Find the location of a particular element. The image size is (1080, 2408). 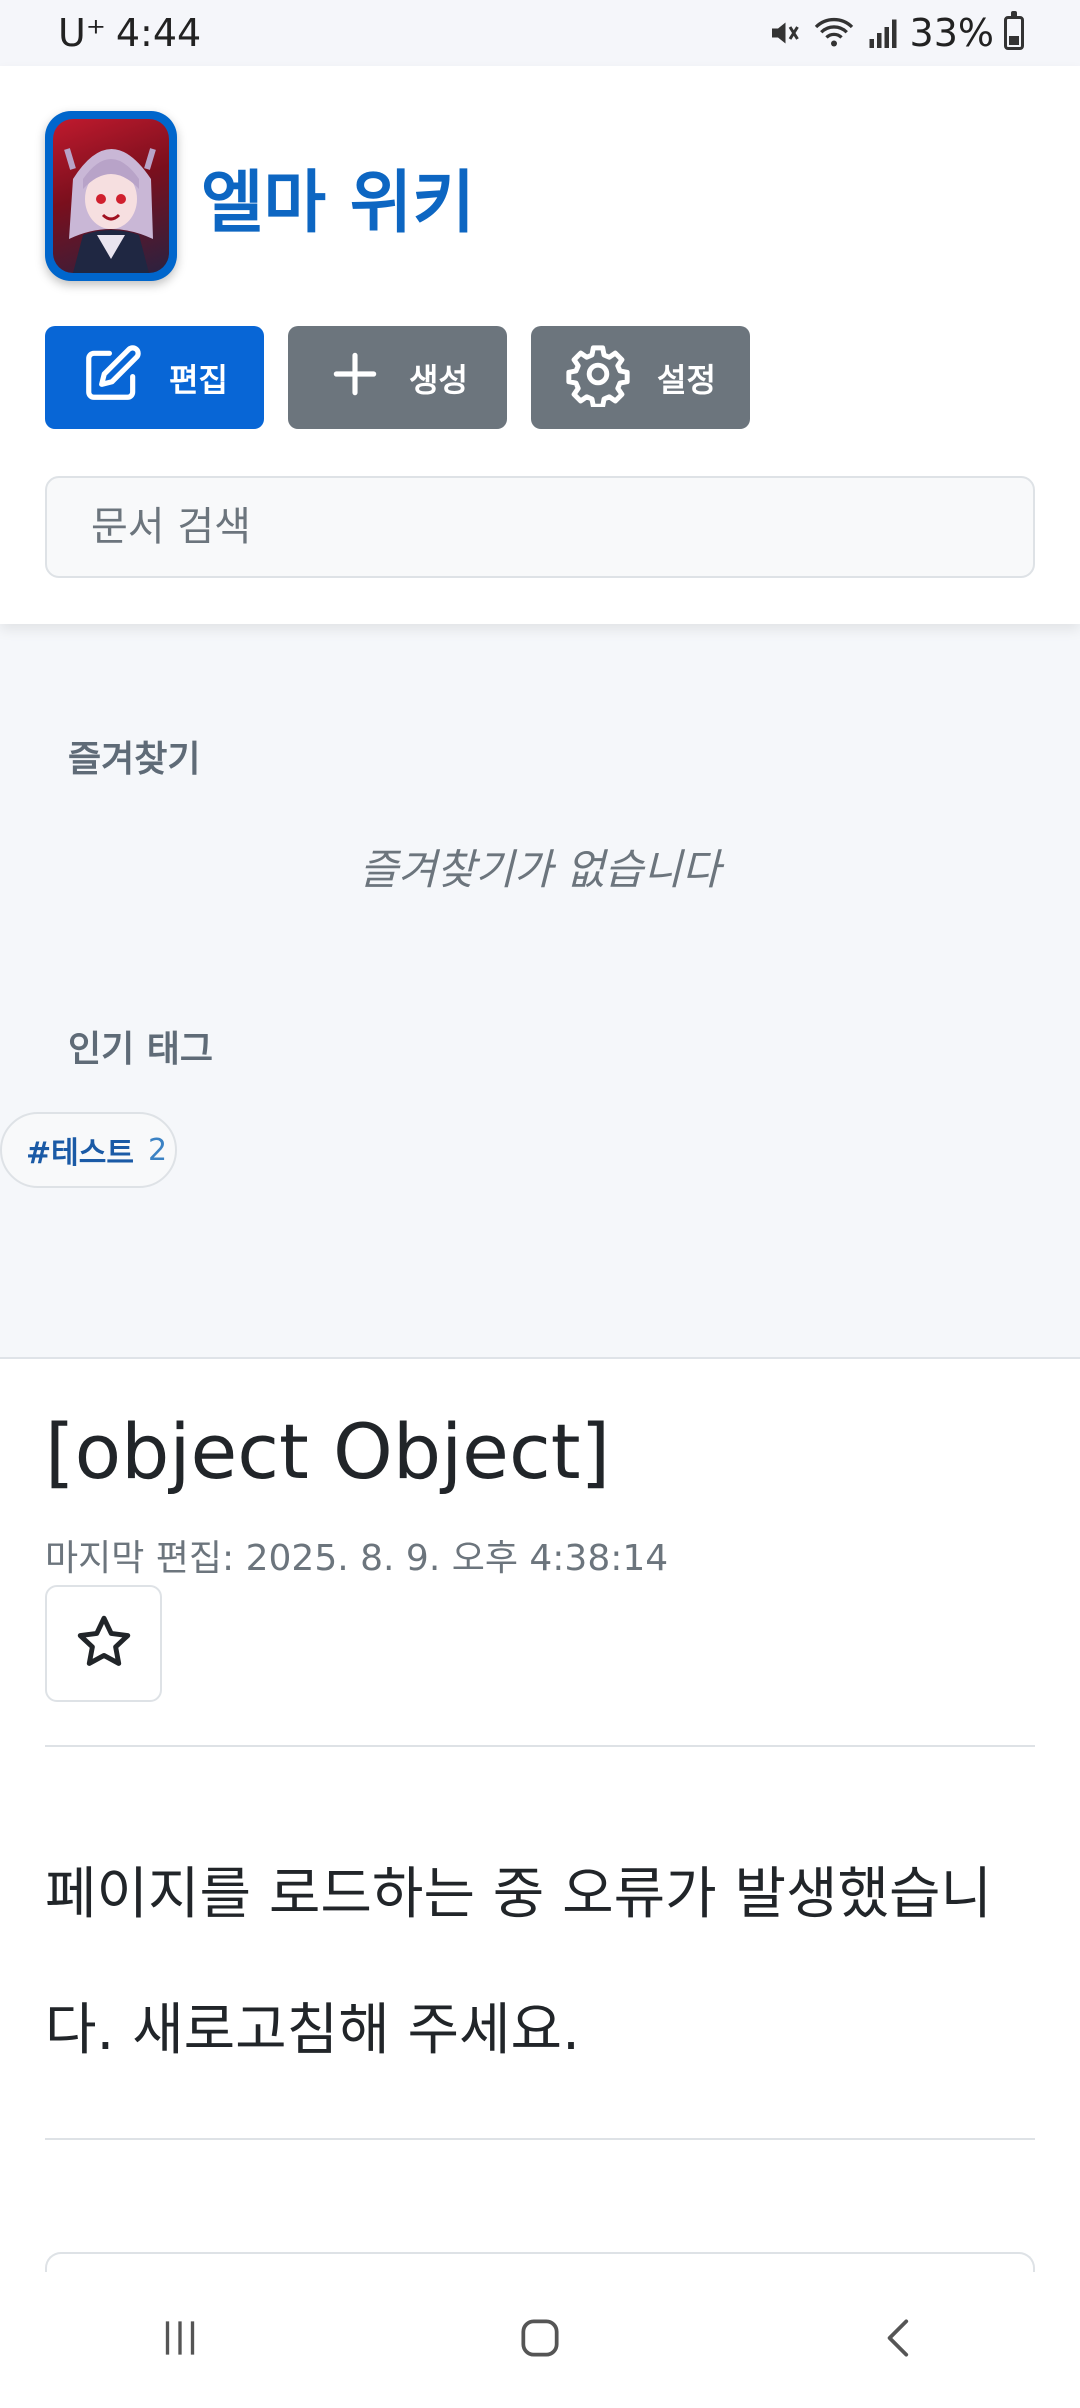

favorites-heading: 즐겨찾기 is located at coordinates (134, 759).